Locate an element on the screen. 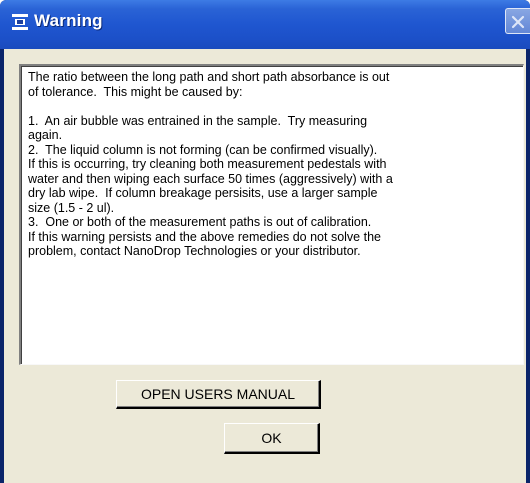 The width and height of the screenshot is (530, 483). ok-button: OK is located at coordinates (272, 438).